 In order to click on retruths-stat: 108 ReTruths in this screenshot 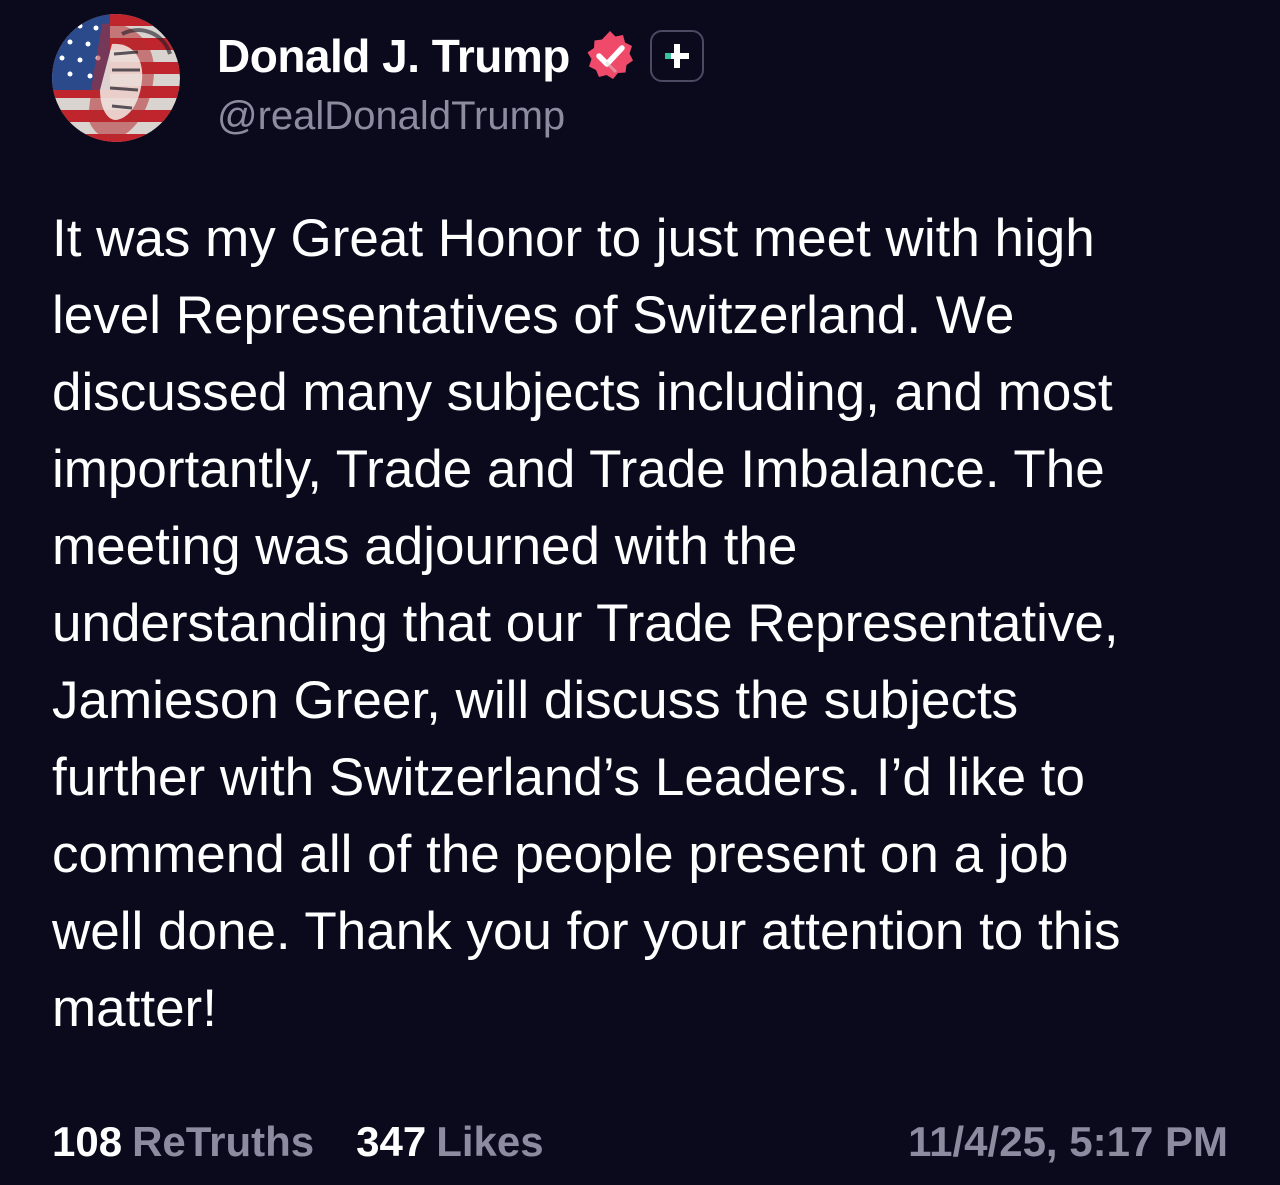, I will do `click(183, 1142)`.